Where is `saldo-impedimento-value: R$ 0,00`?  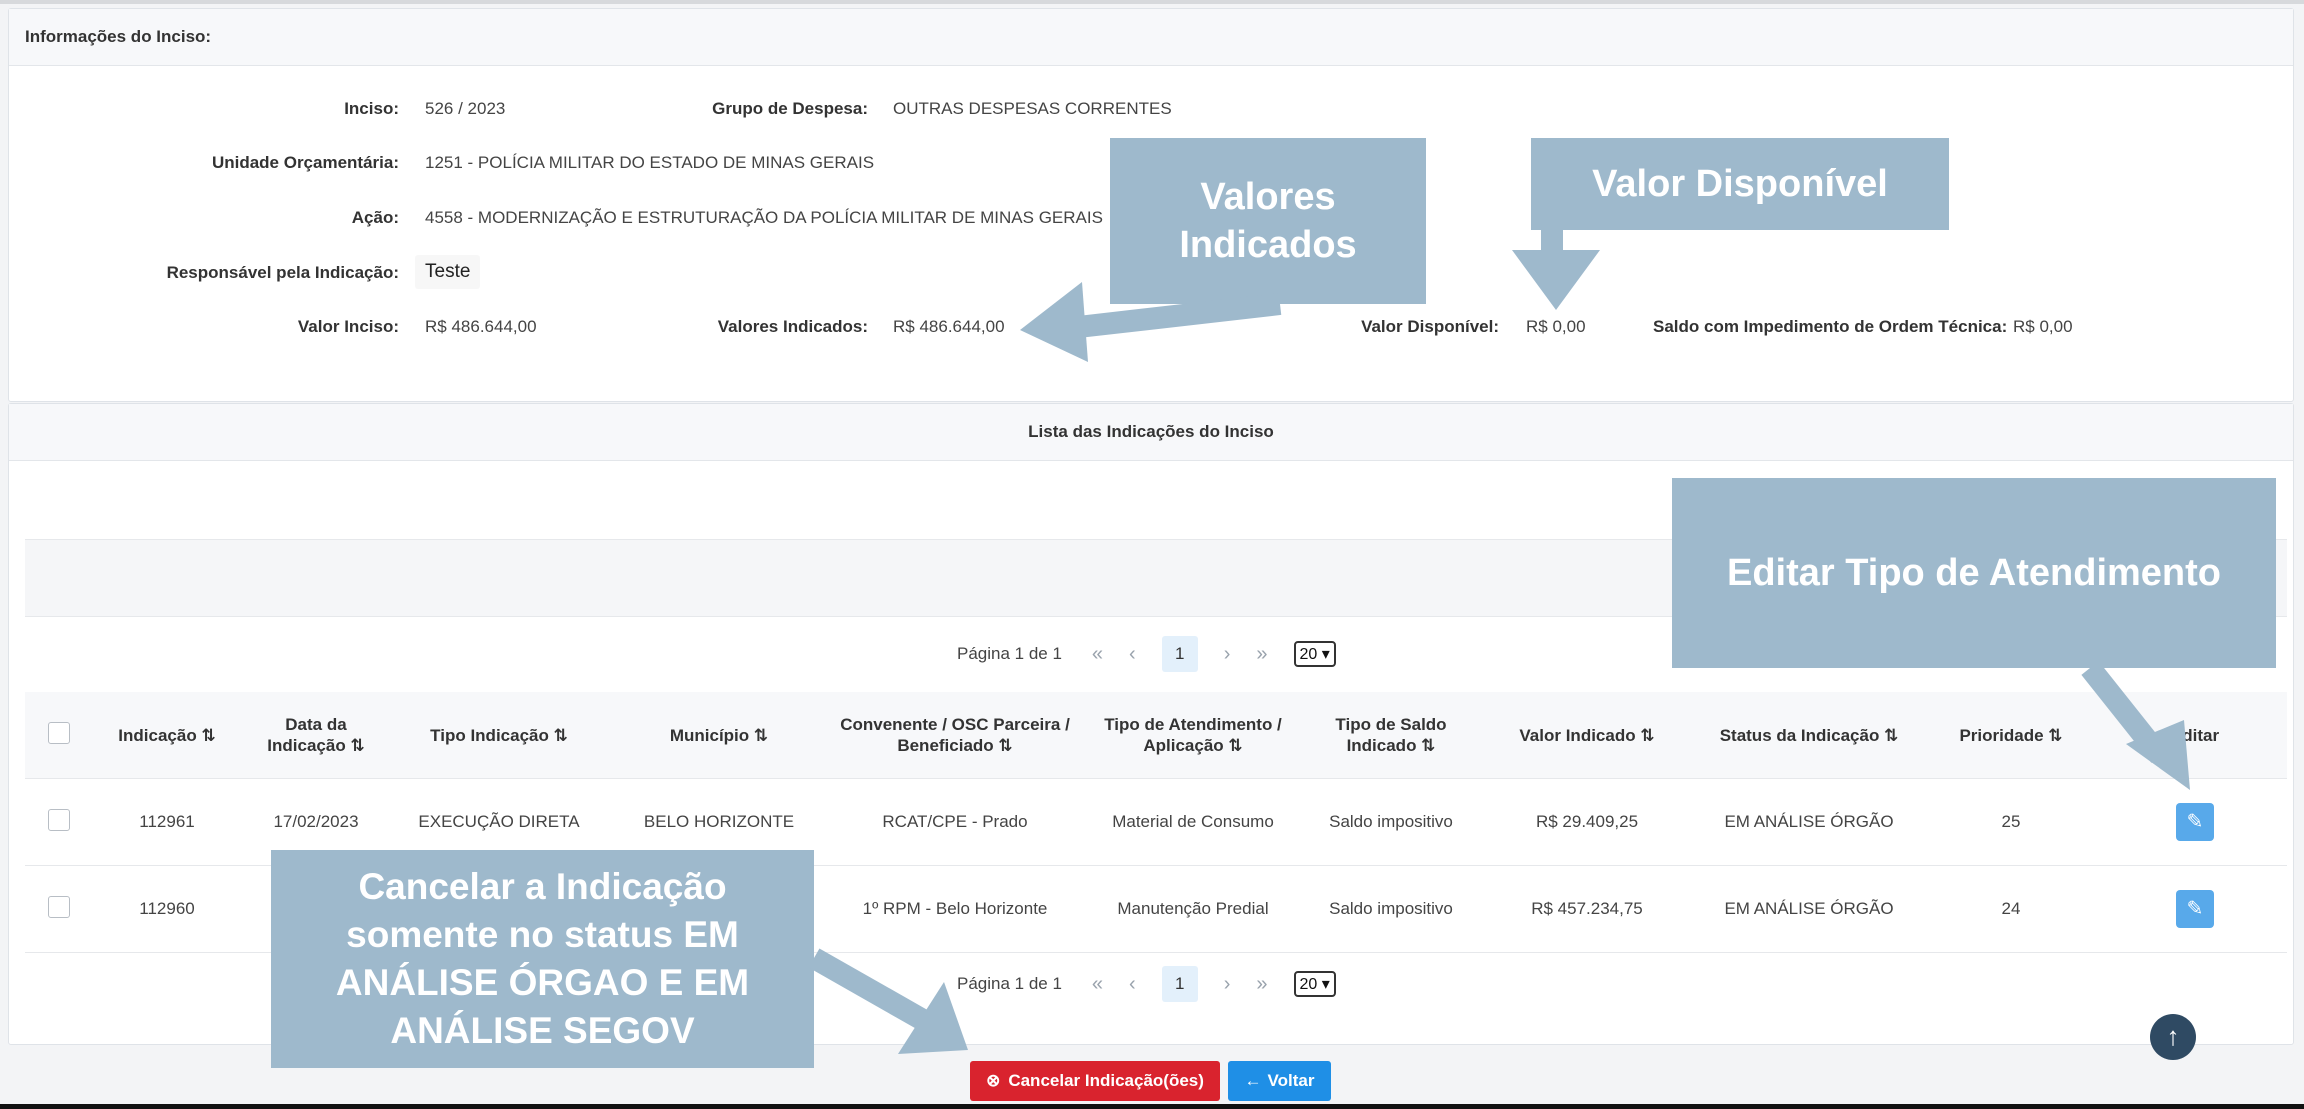
saldo-impedimento-value: R$ 0,00 is located at coordinates (2043, 326).